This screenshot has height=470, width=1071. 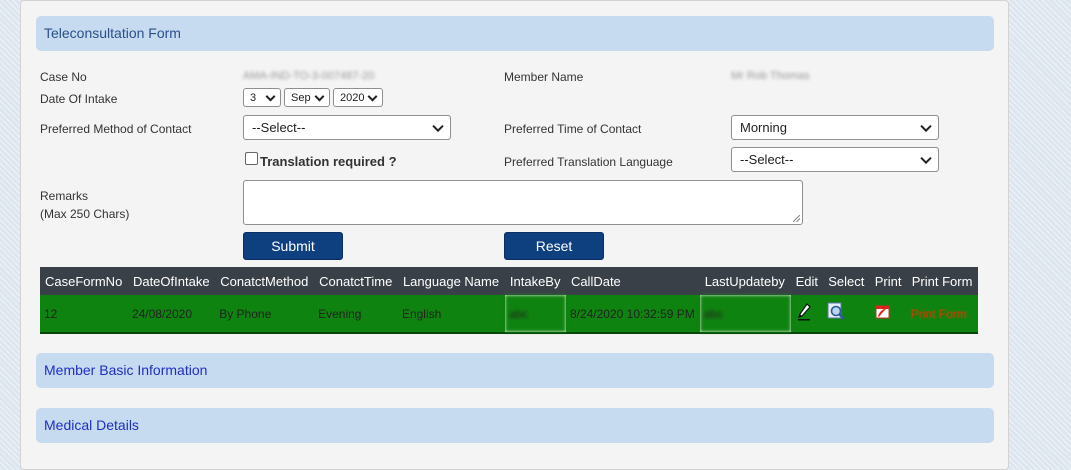 What do you see at coordinates (767, 159) in the screenshot?
I see `preferred-language-value: --Select--` at bounding box center [767, 159].